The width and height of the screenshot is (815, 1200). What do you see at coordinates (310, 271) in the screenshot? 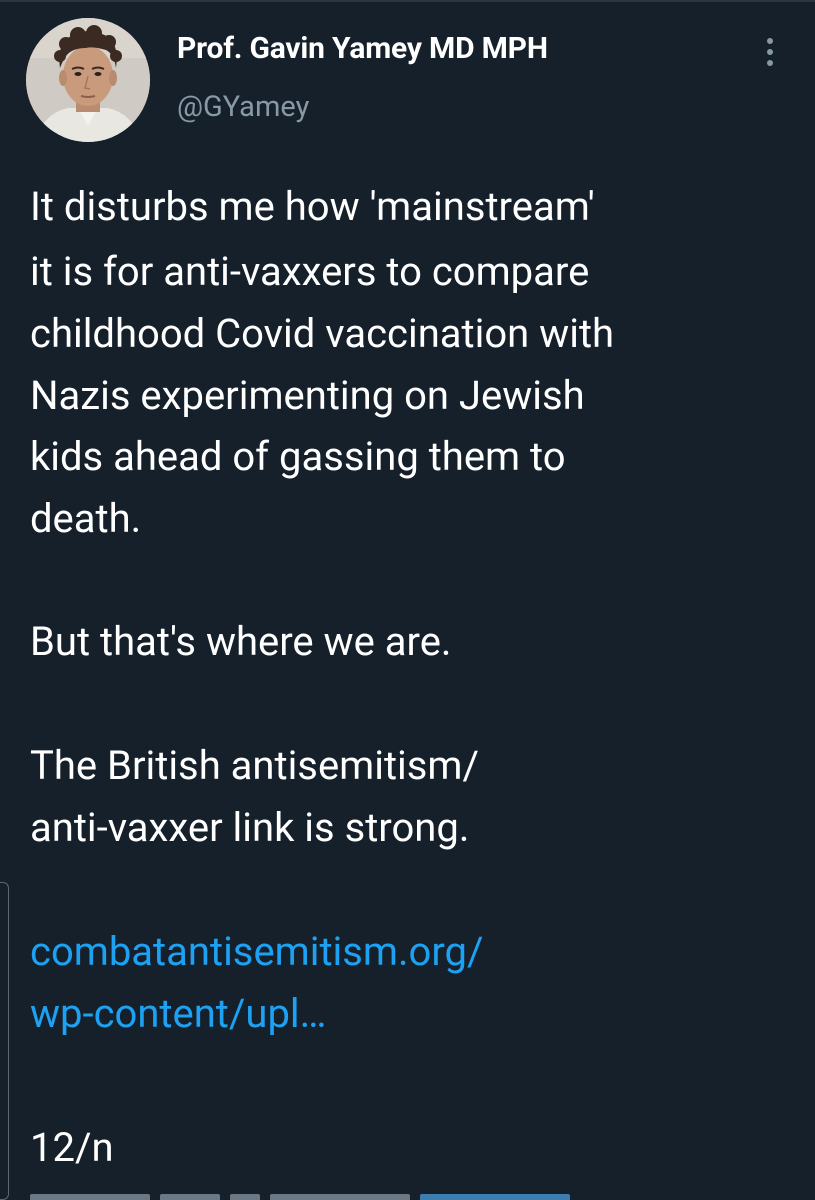
I see `tweet-text-line: it is for anti-vaxxers to compare` at bounding box center [310, 271].